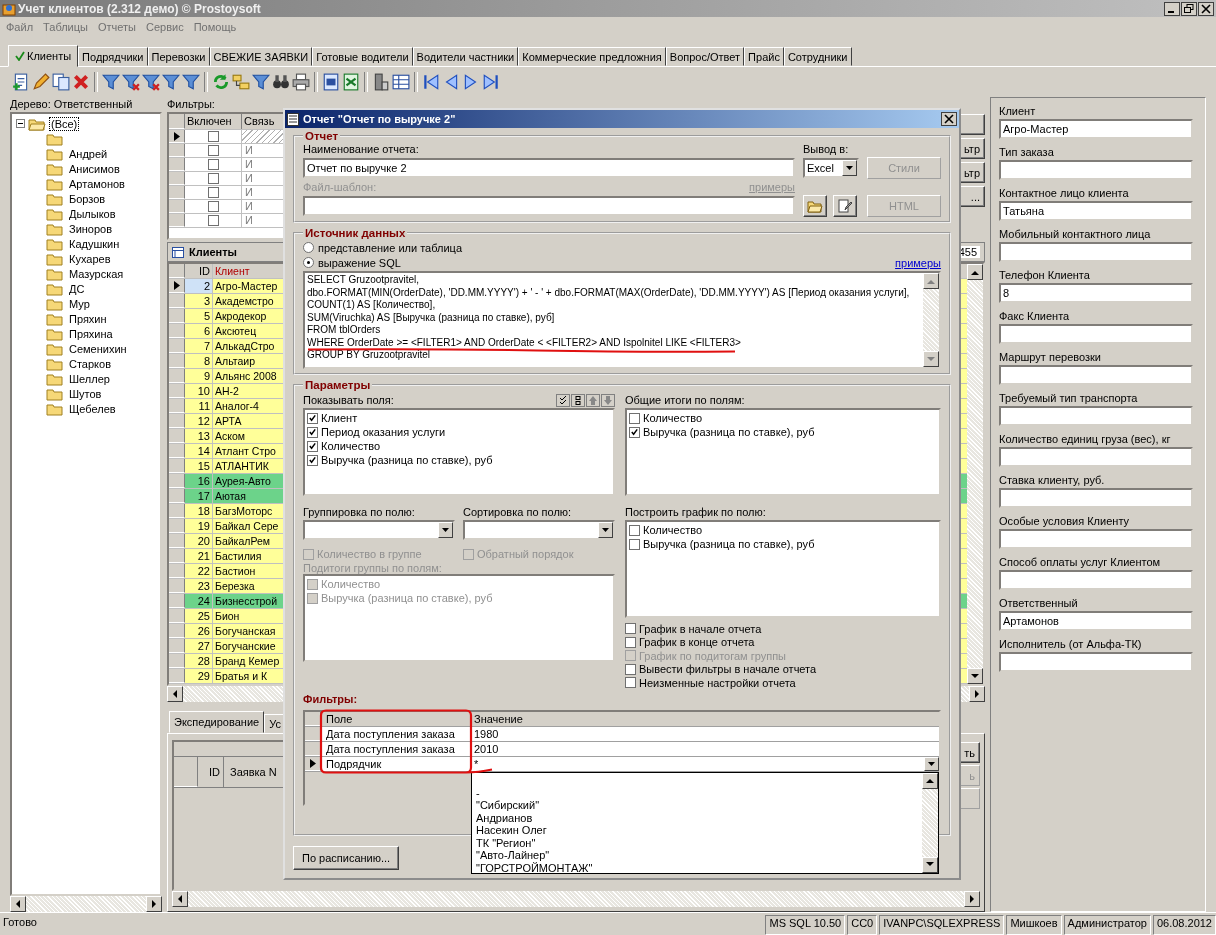 This screenshot has width=1216, height=935. Describe the element at coordinates (89, 378) in the screenshot. I see `tree-item: Шеллер` at that location.